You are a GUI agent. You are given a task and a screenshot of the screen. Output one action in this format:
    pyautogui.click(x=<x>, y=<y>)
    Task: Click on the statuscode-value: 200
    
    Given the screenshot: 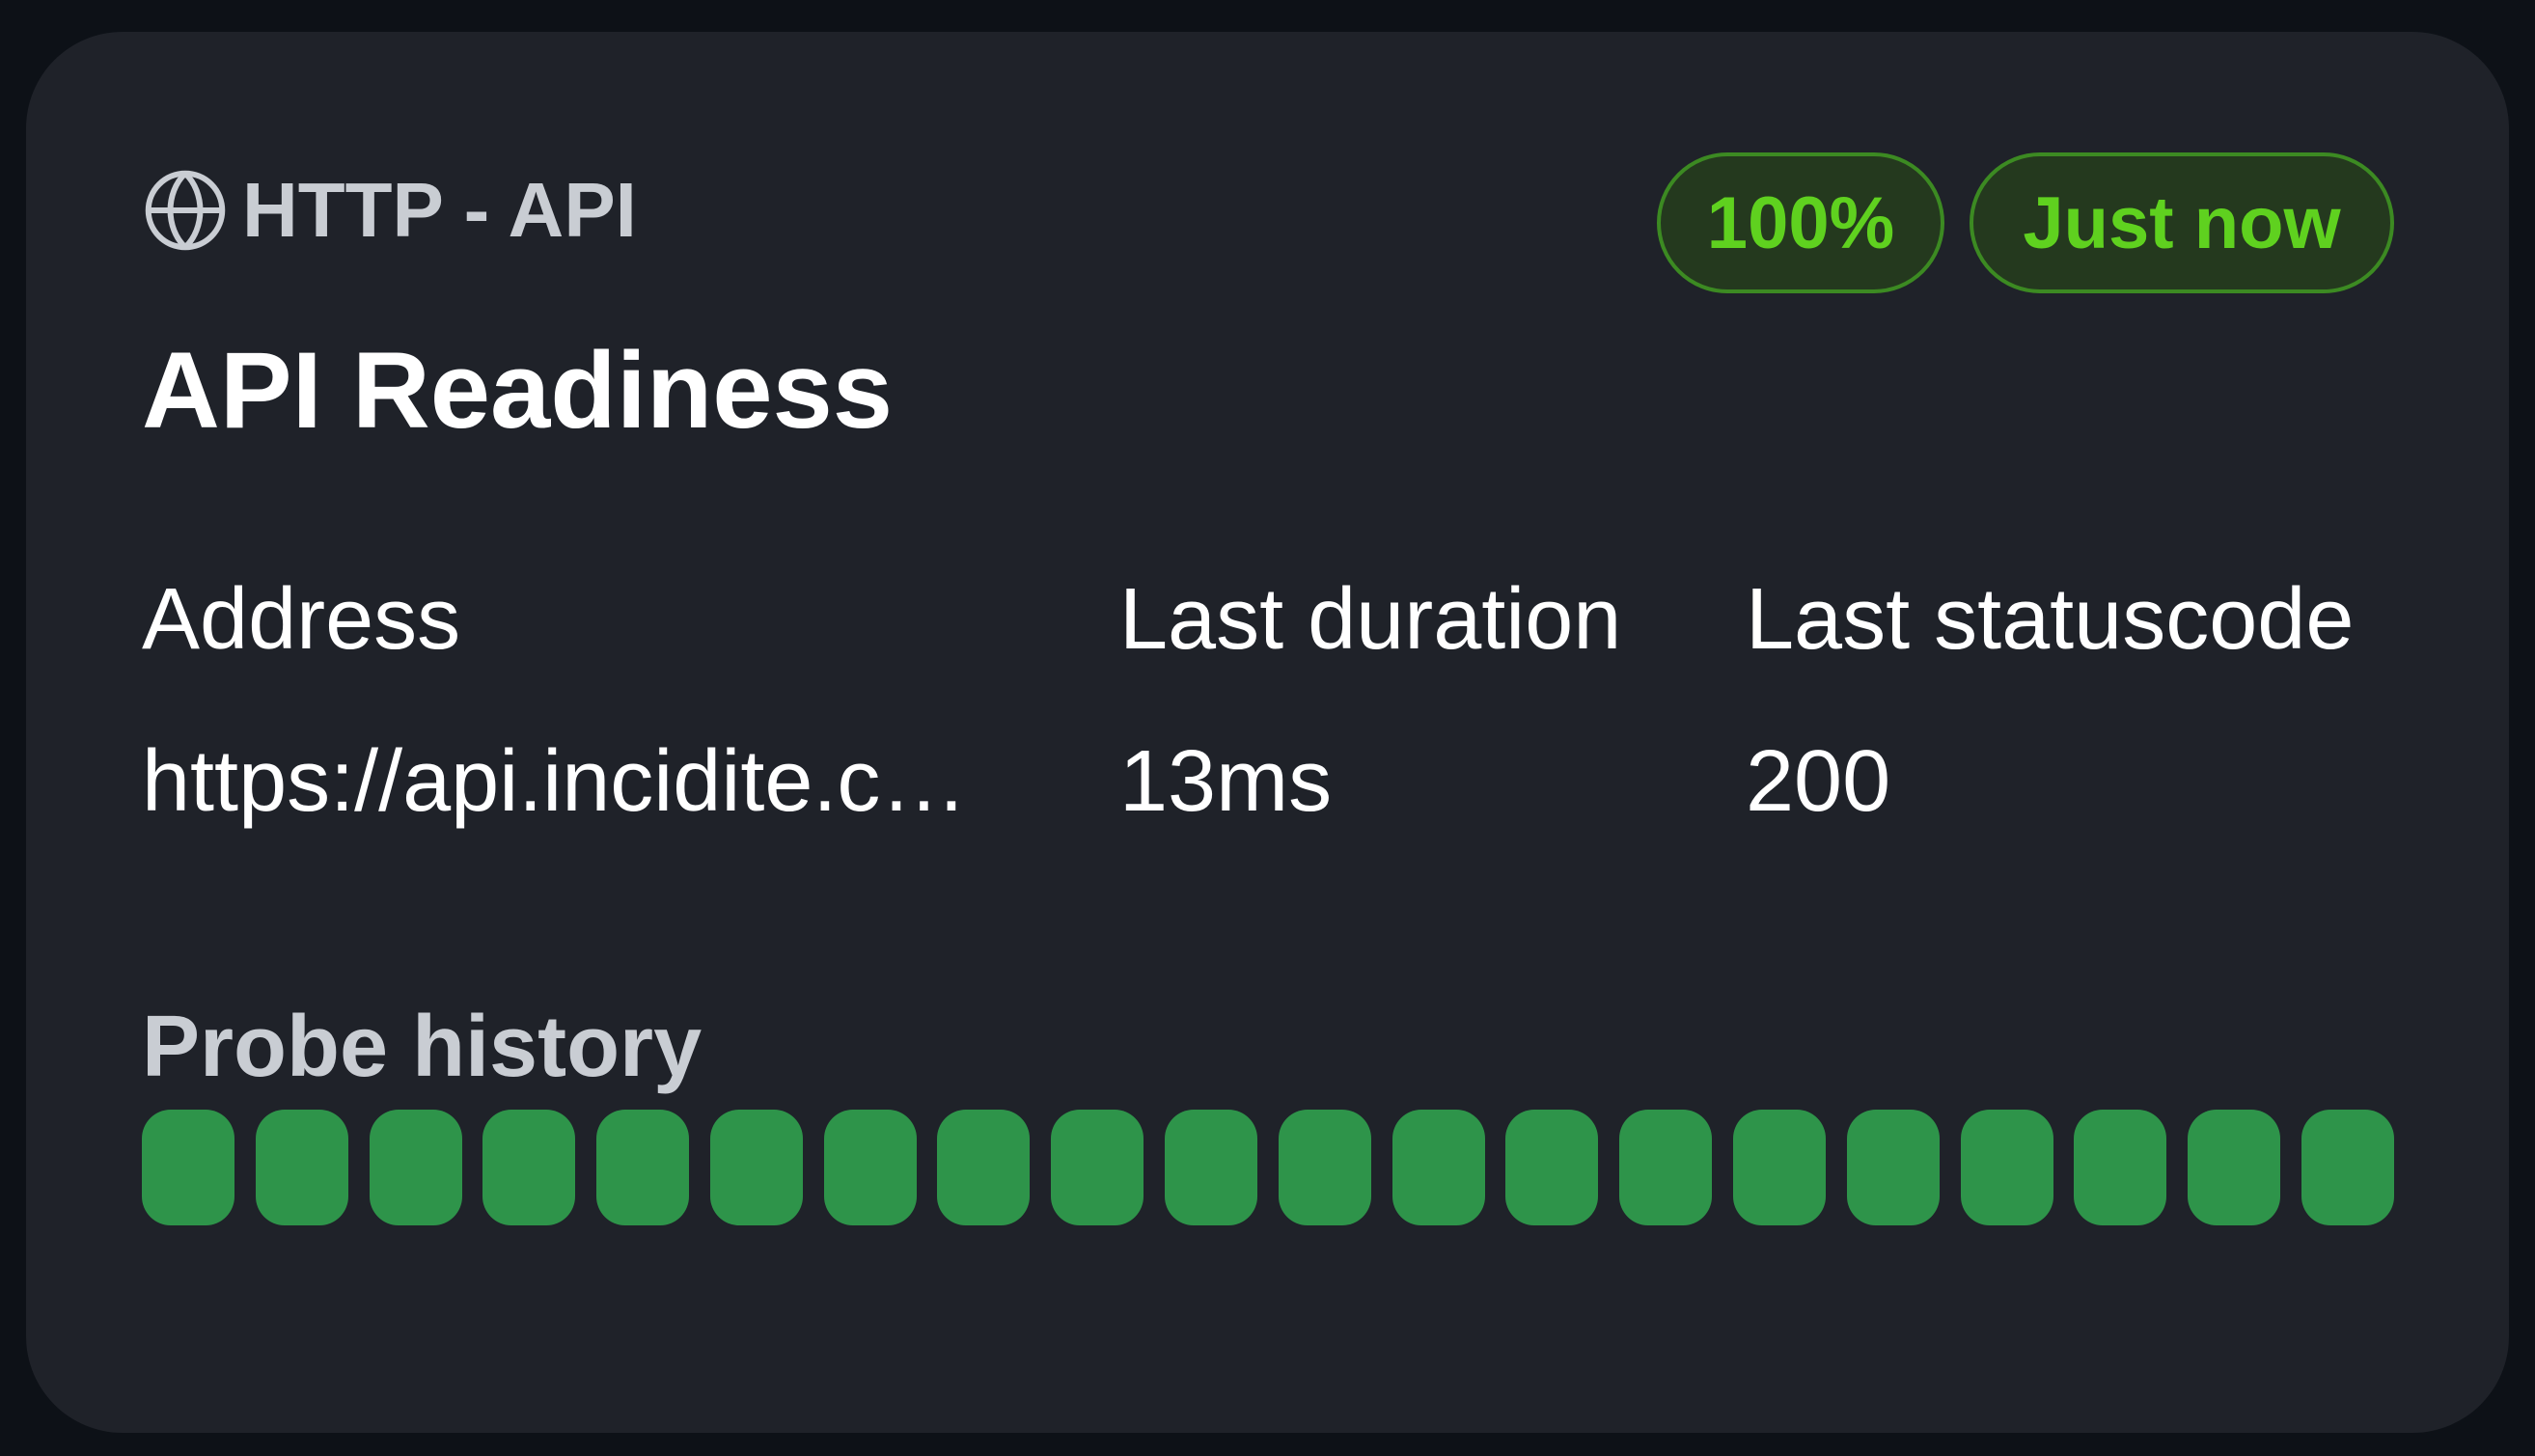 What is the action you would take?
    pyautogui.click(x=1819, y=782)
    